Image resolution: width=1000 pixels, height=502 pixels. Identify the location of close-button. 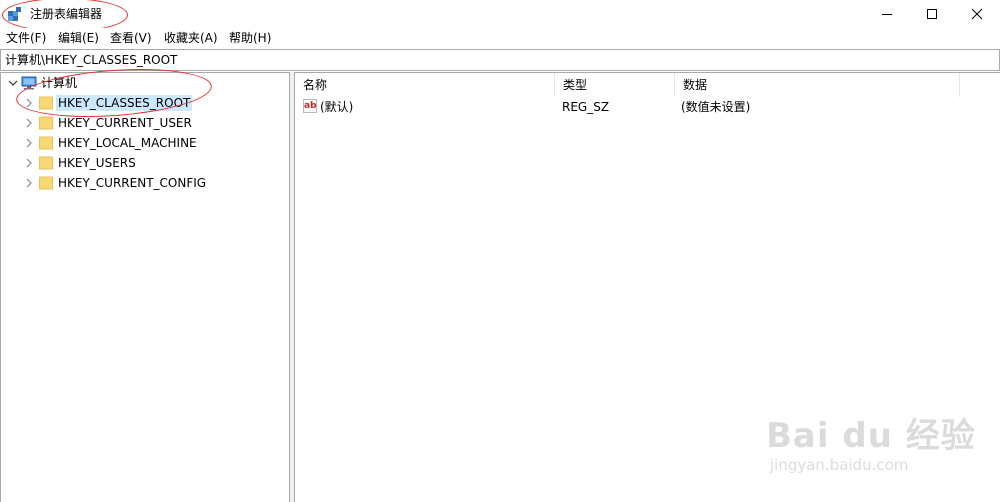
(977, 14).